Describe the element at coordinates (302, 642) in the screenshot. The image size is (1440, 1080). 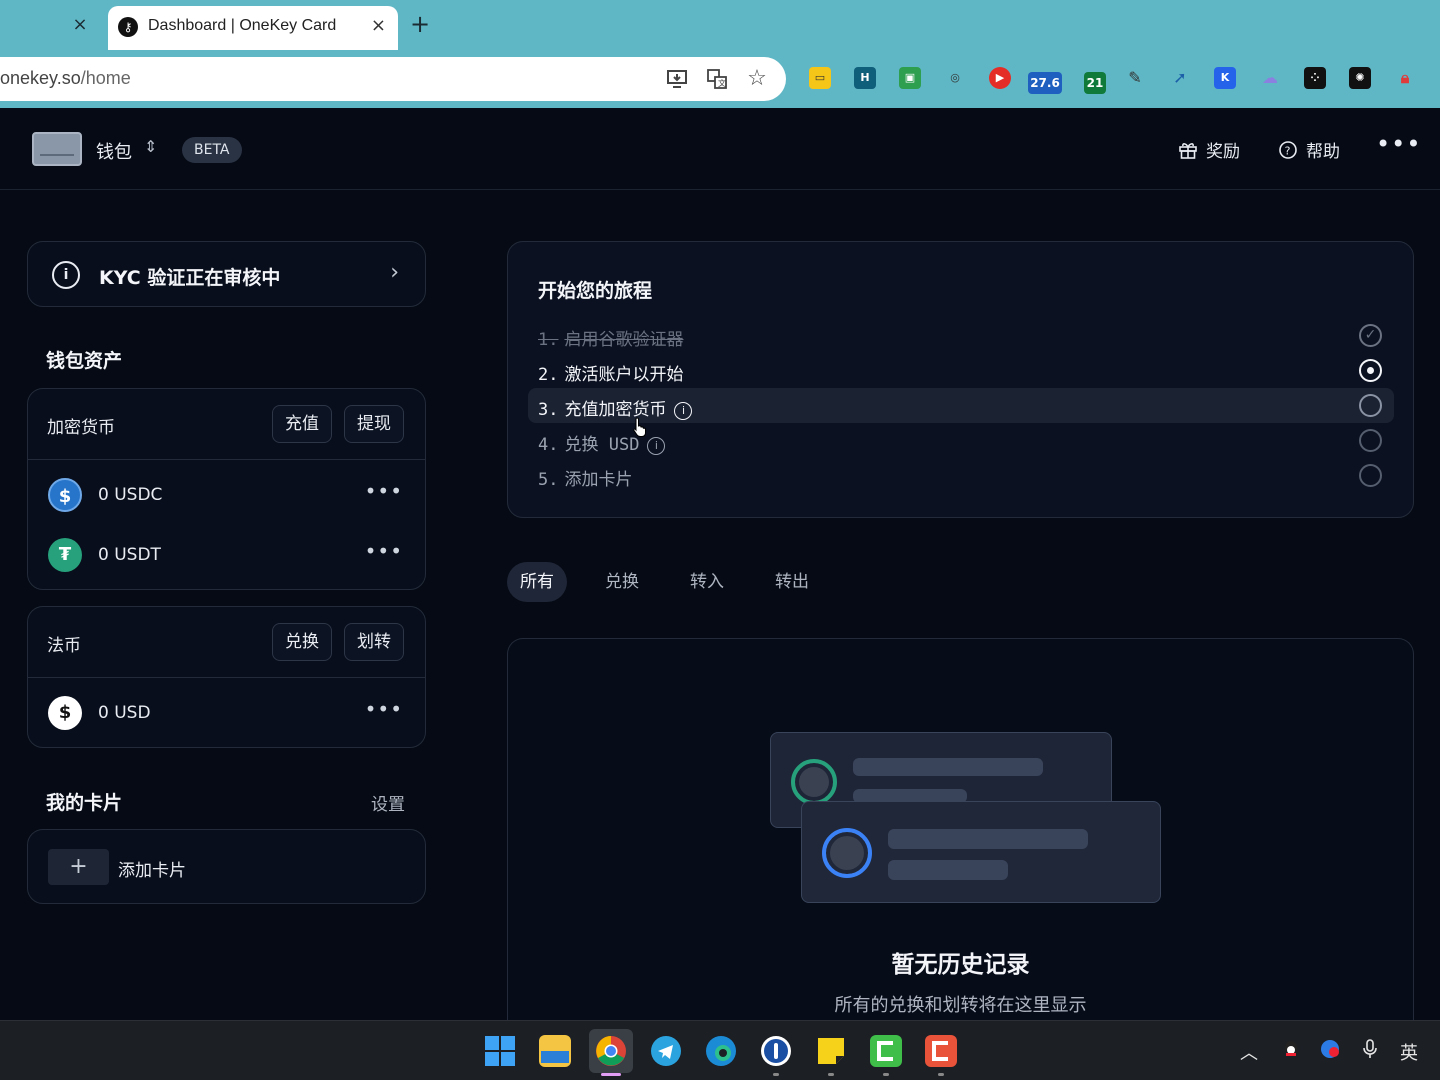
I see `exchange-button: 兑换` at that location.